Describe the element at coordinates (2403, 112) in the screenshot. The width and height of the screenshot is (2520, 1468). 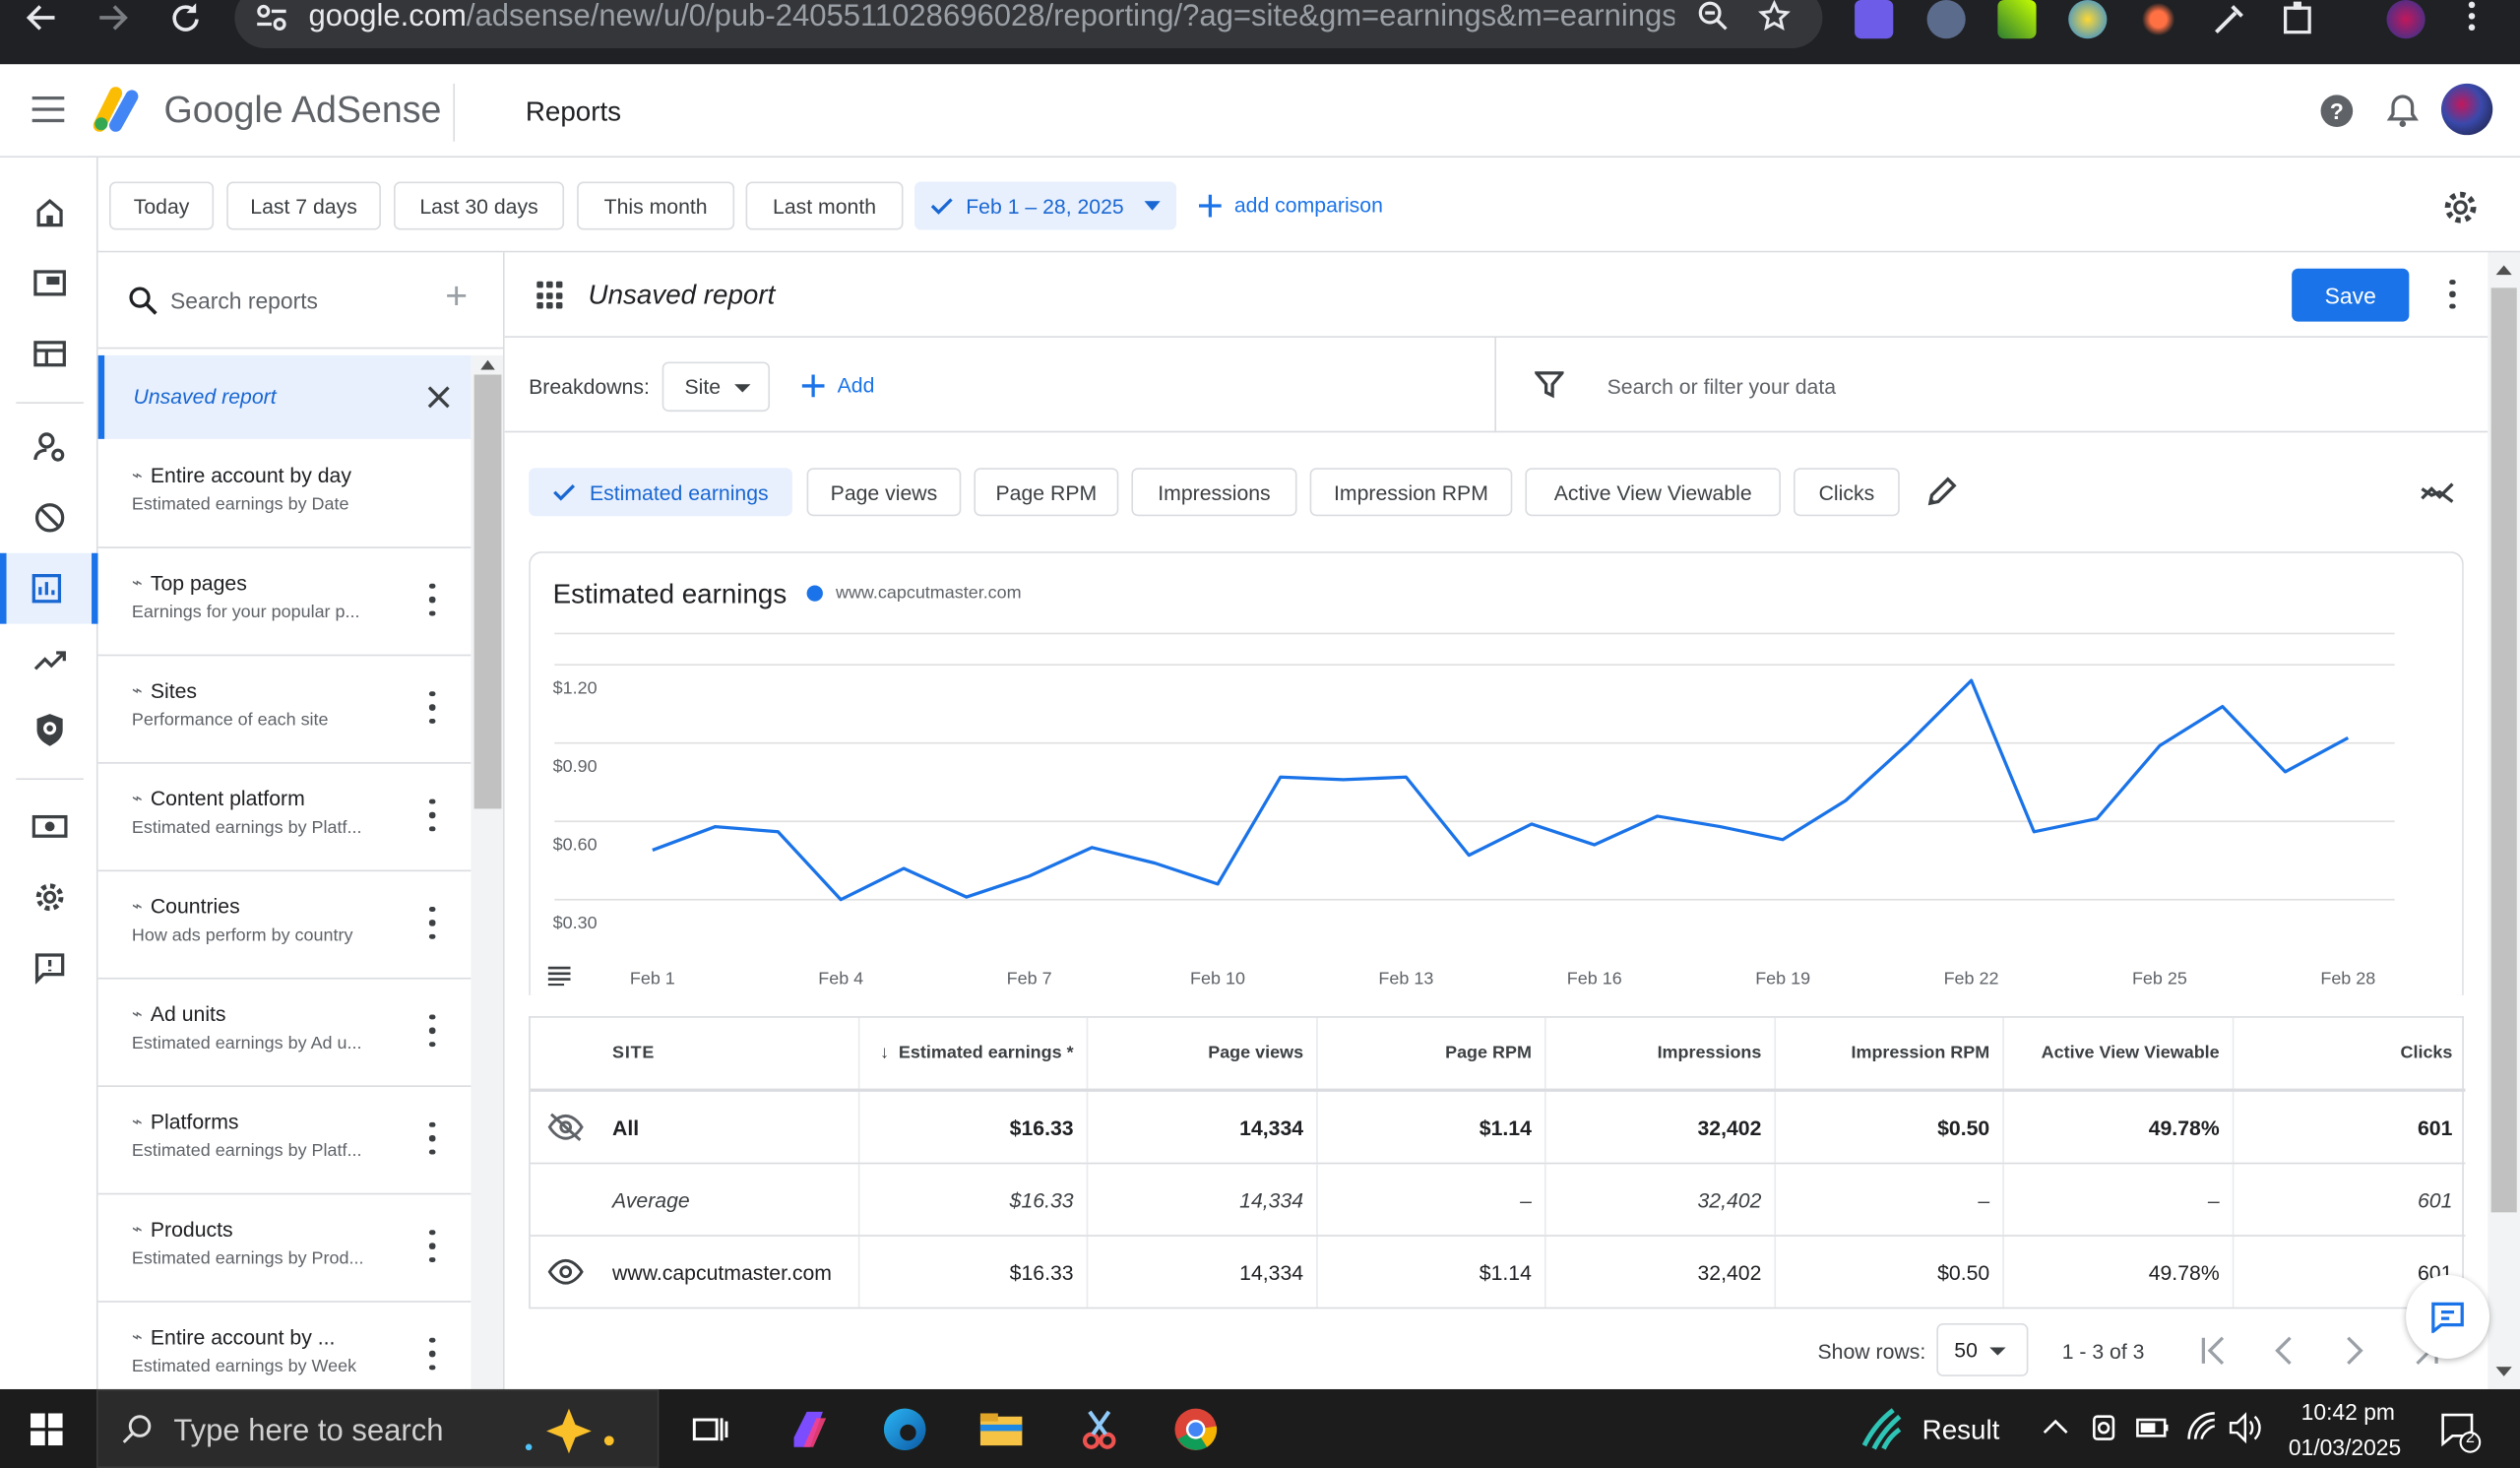
I see `notifications-bell-icon` at that location.